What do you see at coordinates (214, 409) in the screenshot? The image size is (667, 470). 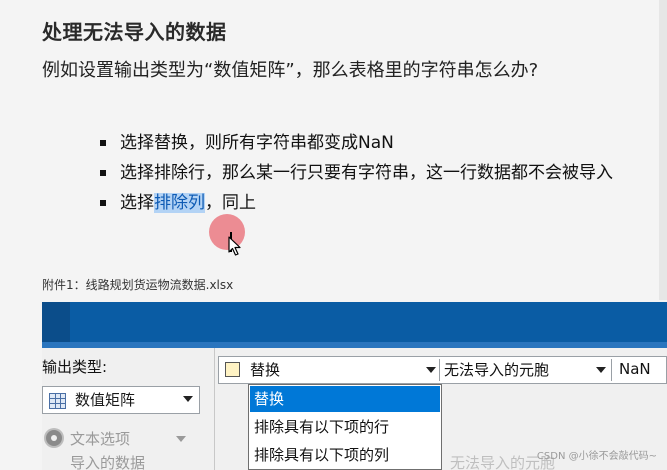 I see `panel-divider` at bounding box center [214, 409].